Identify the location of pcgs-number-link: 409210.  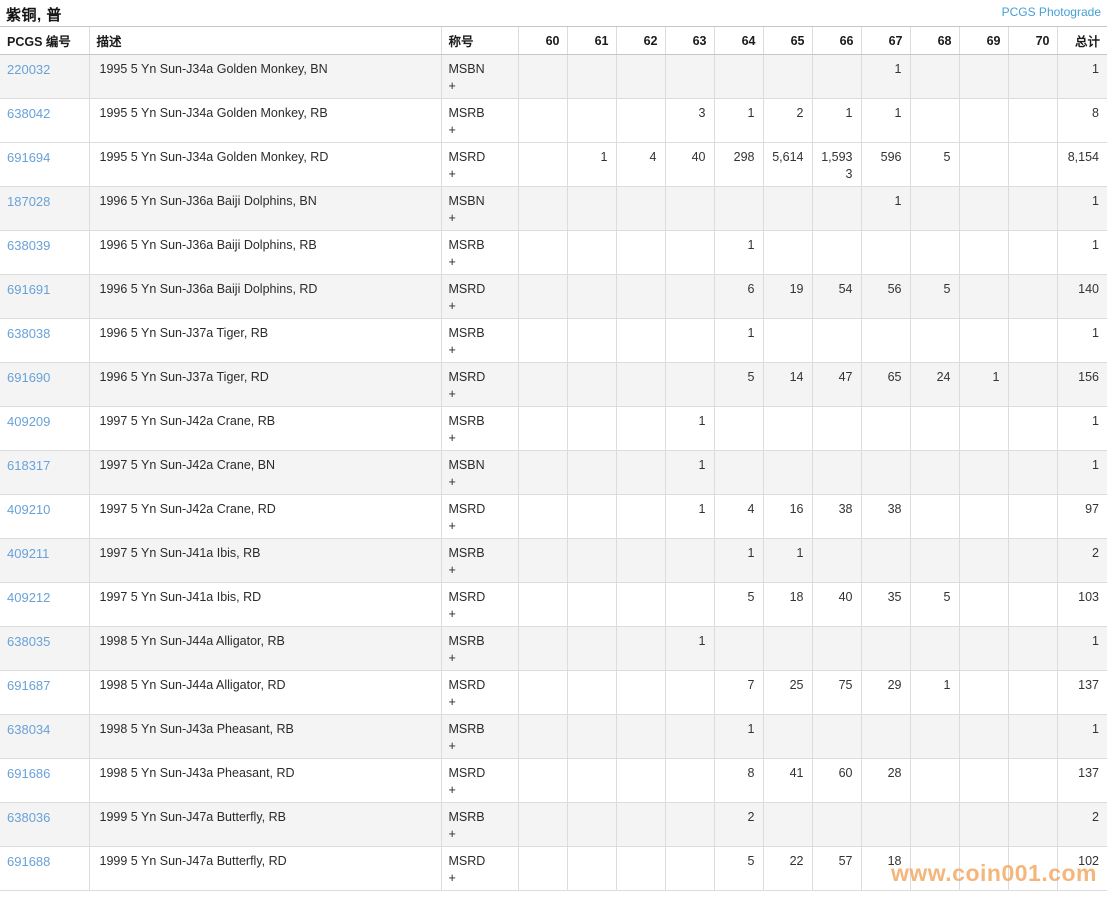
(28, 509).